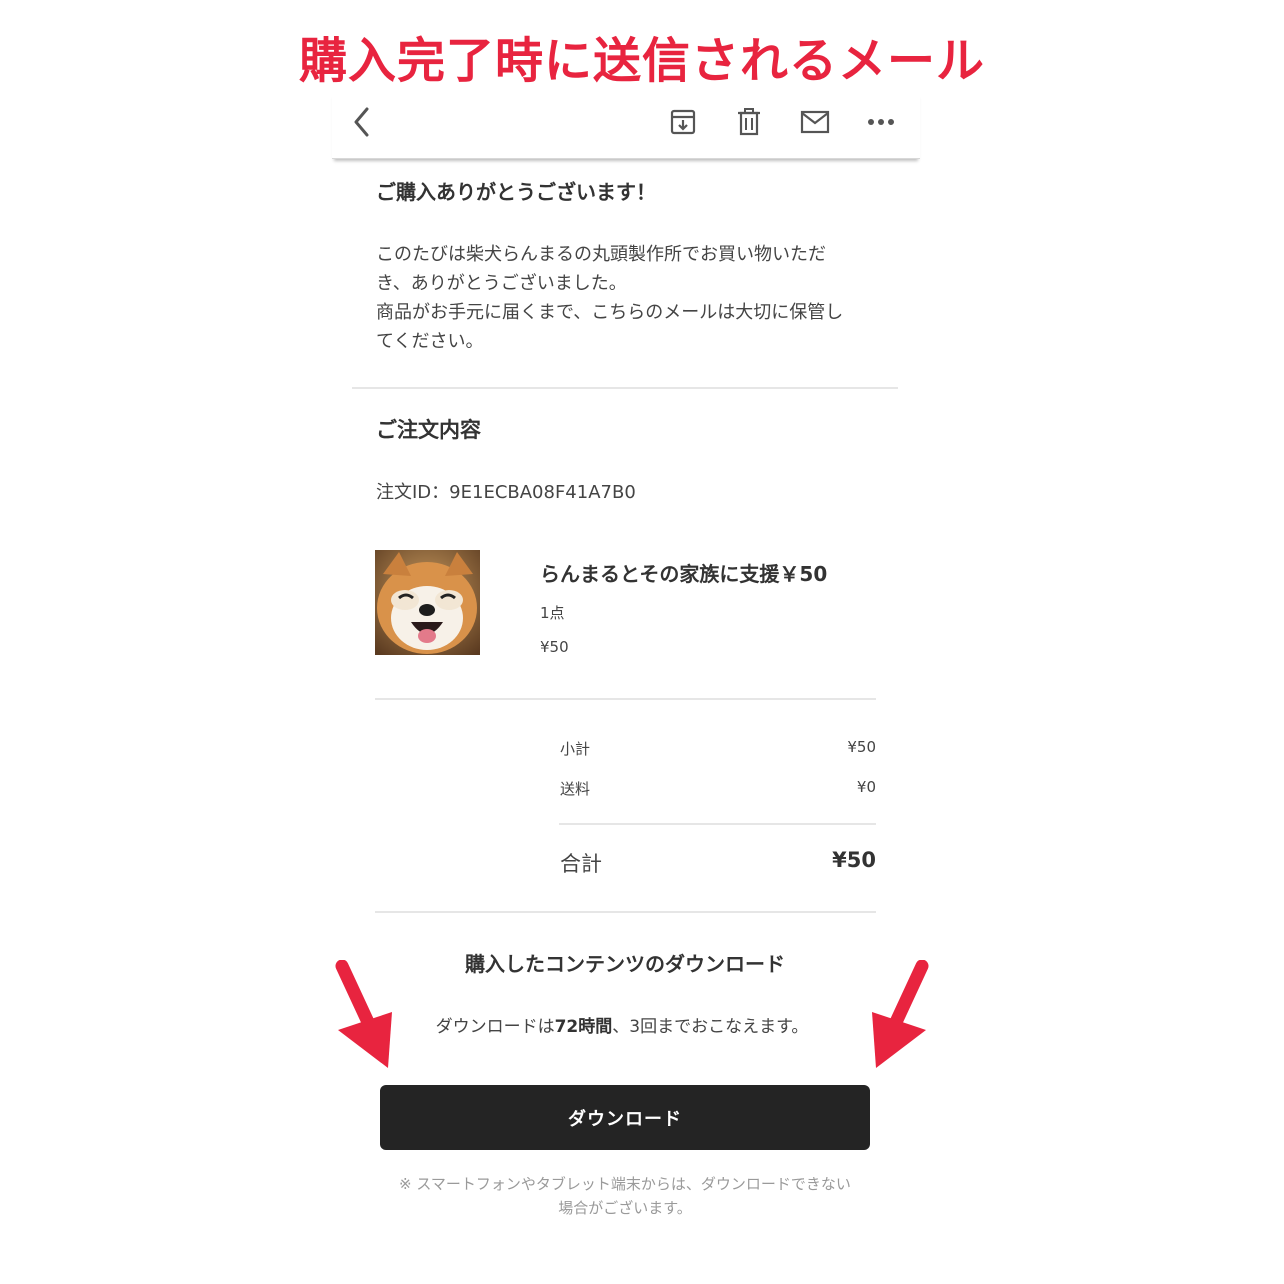  I want to click on total-value: ¥50, so click(854, 860).